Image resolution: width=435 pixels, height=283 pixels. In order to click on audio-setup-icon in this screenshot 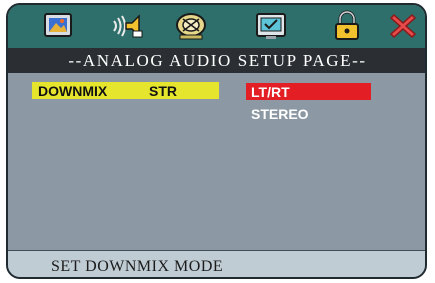, I will do `click(128, 26)`.